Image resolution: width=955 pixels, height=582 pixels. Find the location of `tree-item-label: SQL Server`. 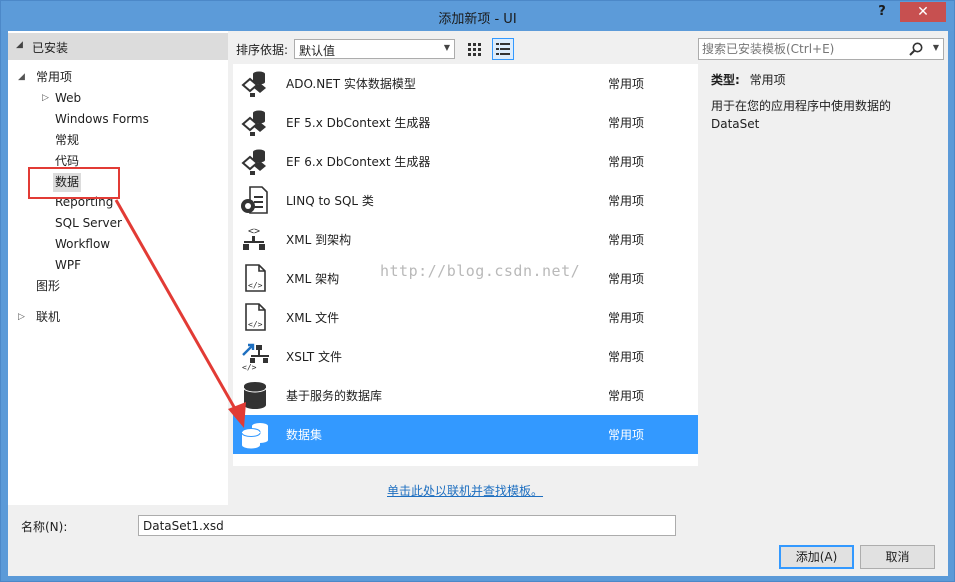

tree-item-label: SQL Server is located at coordinates (88, 223).